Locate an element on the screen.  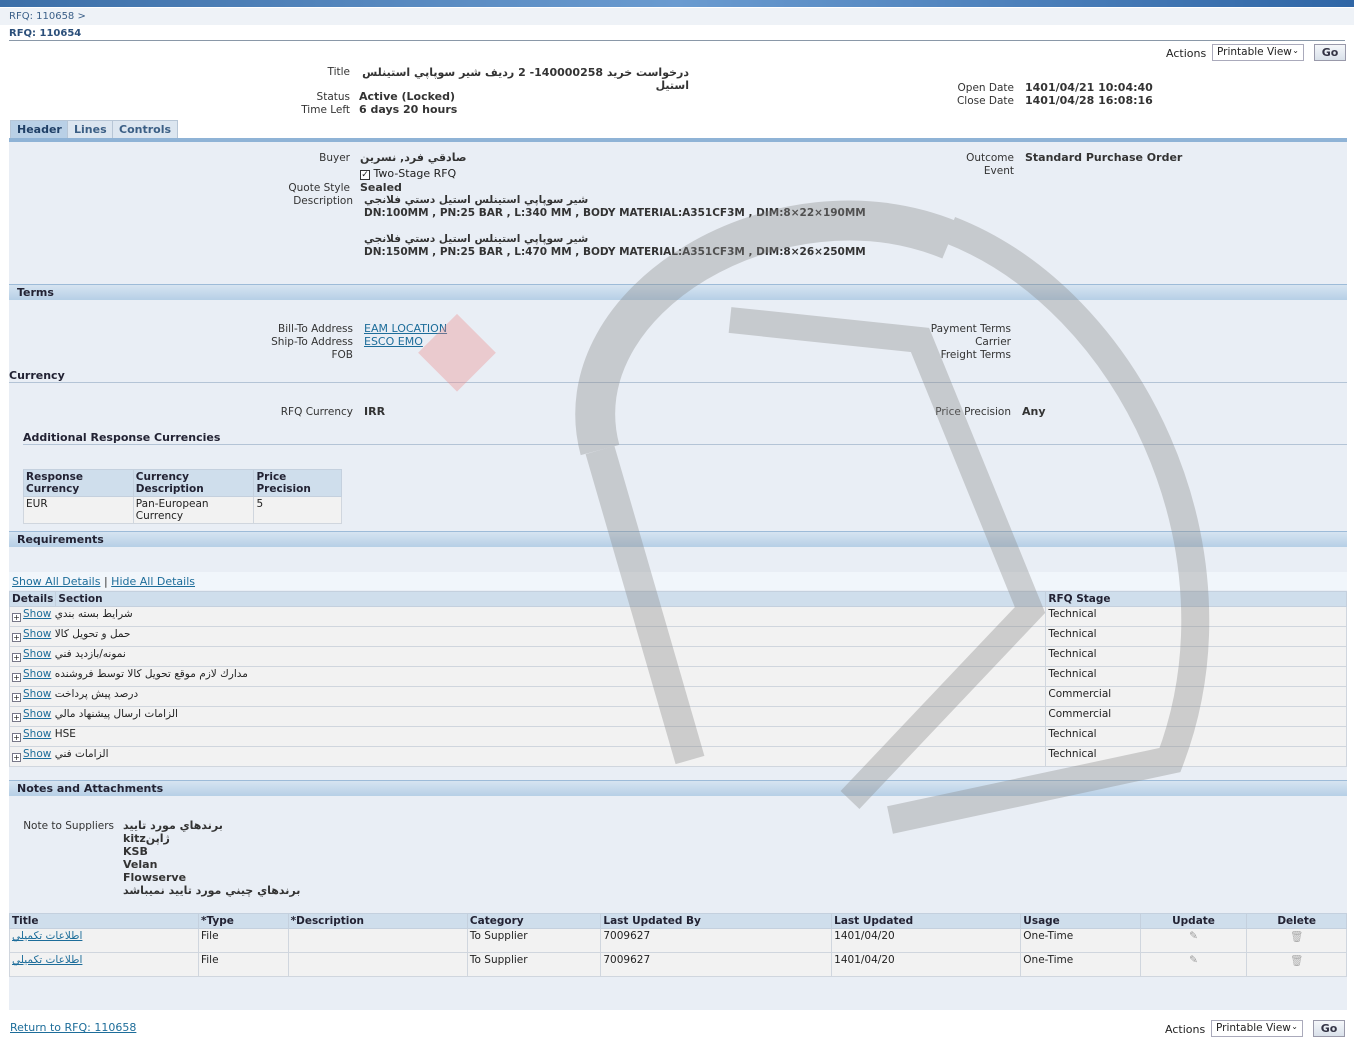
two-stage-checkbox: ✓ Two-Stage RFQ is located at coordinates (408, 173).